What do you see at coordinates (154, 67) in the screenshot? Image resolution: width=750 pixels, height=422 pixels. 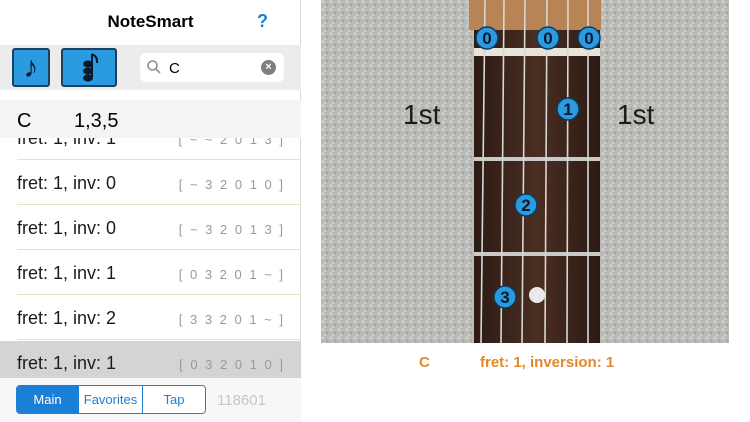 I see `search-icon` at bounding box center [154, 67].